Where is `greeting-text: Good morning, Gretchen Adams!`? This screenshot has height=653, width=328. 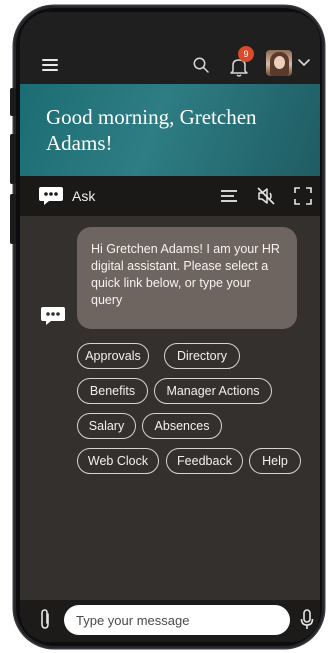
greeting-text: Good morning, Gretchen Adams! is located at coordinates (151, 130).